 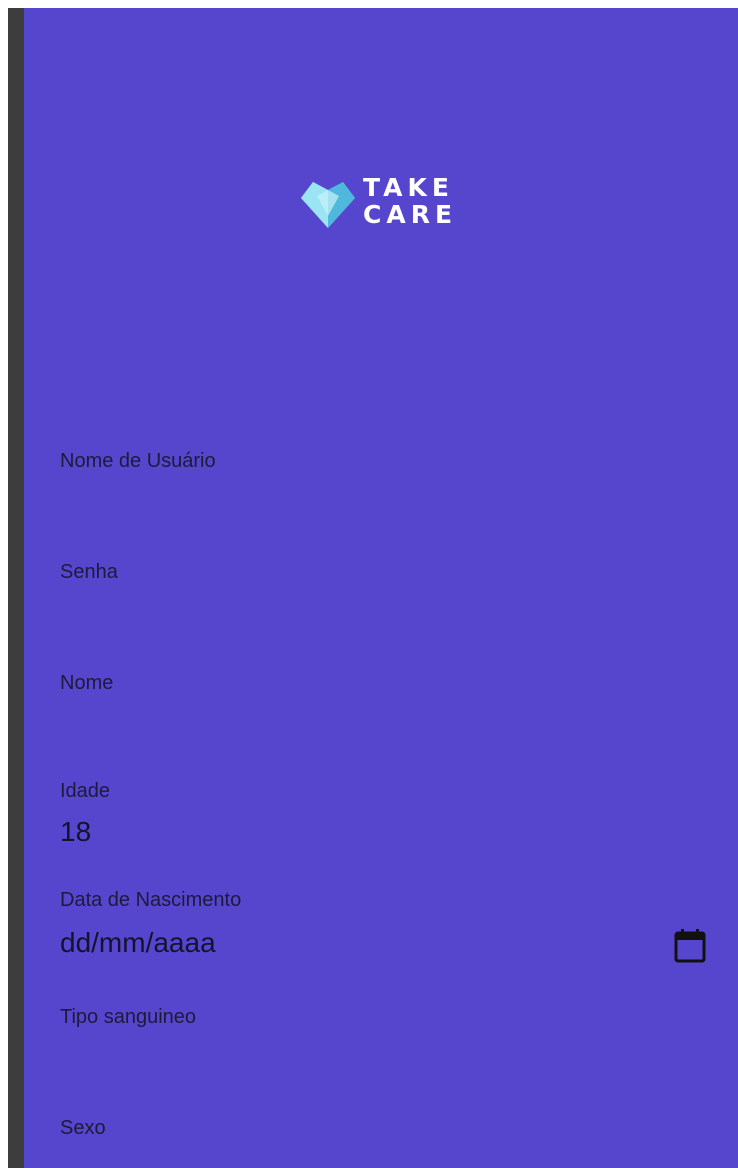 What do you see at coordinates (138, 943) in the screenshot?
I see `birthdate-input: dd/mm/aaaa` at bounding box center [138, 943].